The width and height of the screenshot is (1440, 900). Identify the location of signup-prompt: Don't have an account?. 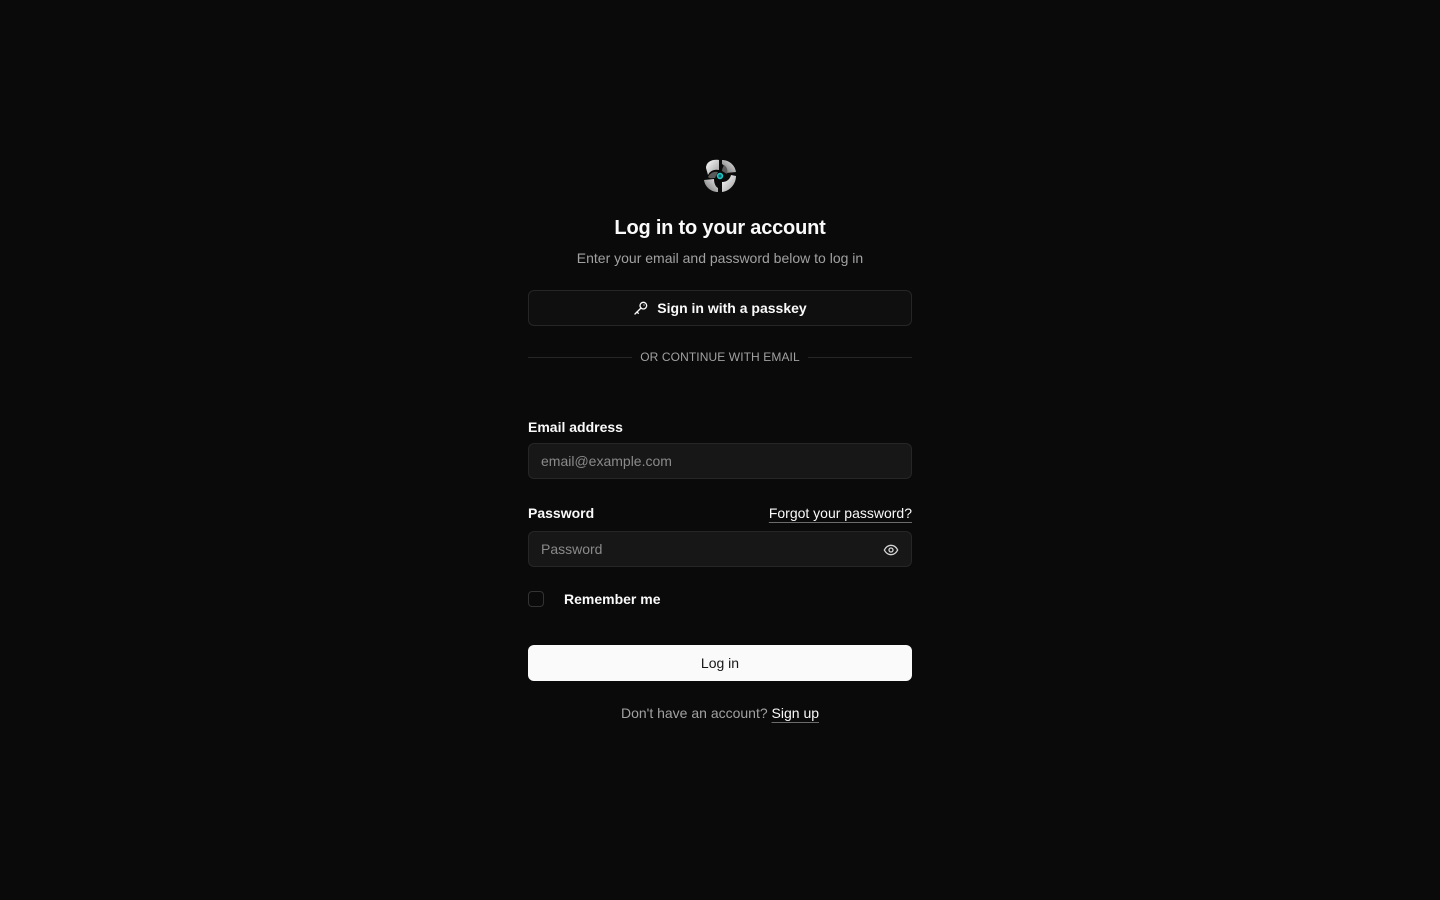
(696, 713).